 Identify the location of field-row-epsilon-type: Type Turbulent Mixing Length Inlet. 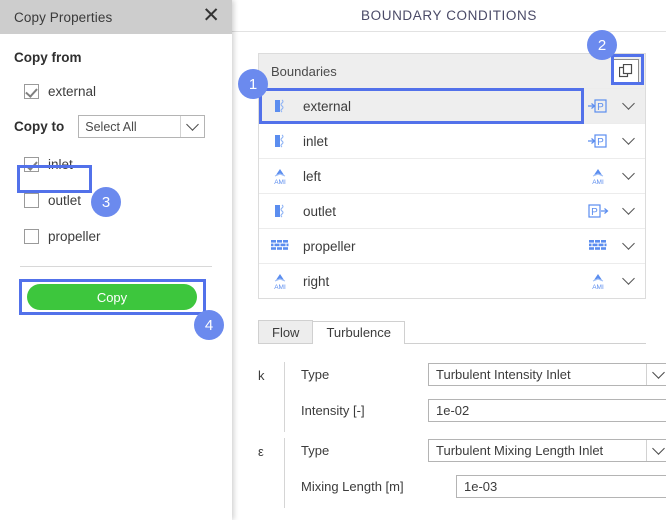
(483, 450).